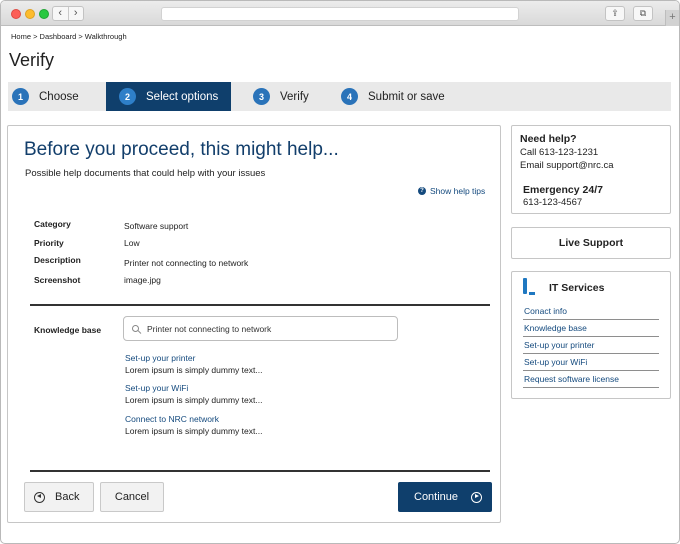  What do you see at coordinates (76, 13) in the screenshot?
I see `forward-arrow-icon: ›` at bounding box center [76, 13].